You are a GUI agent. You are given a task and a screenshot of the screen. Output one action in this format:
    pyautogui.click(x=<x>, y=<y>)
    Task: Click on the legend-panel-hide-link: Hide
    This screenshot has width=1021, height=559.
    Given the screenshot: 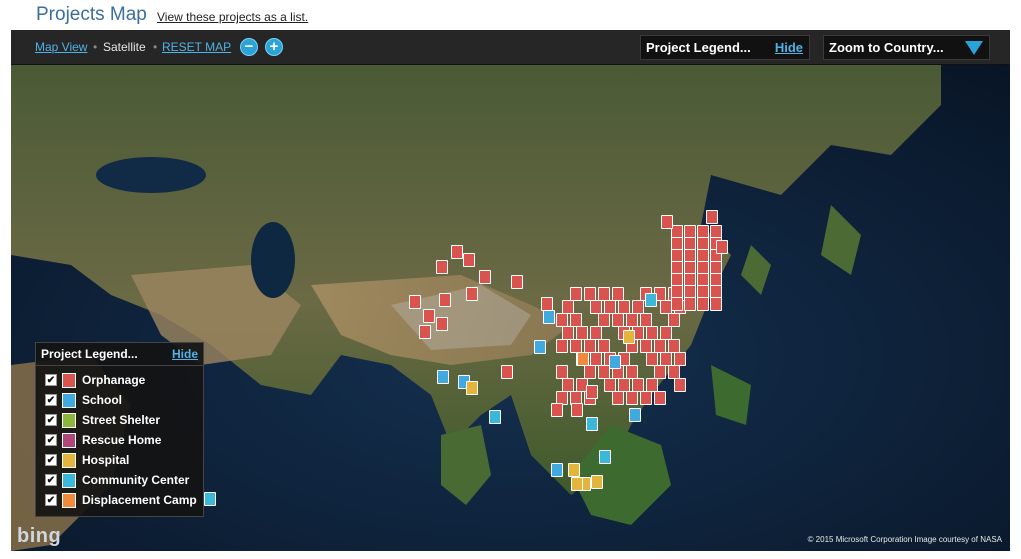 What is the action you would take?
    pyautogui.click(x=185, y=354)
    